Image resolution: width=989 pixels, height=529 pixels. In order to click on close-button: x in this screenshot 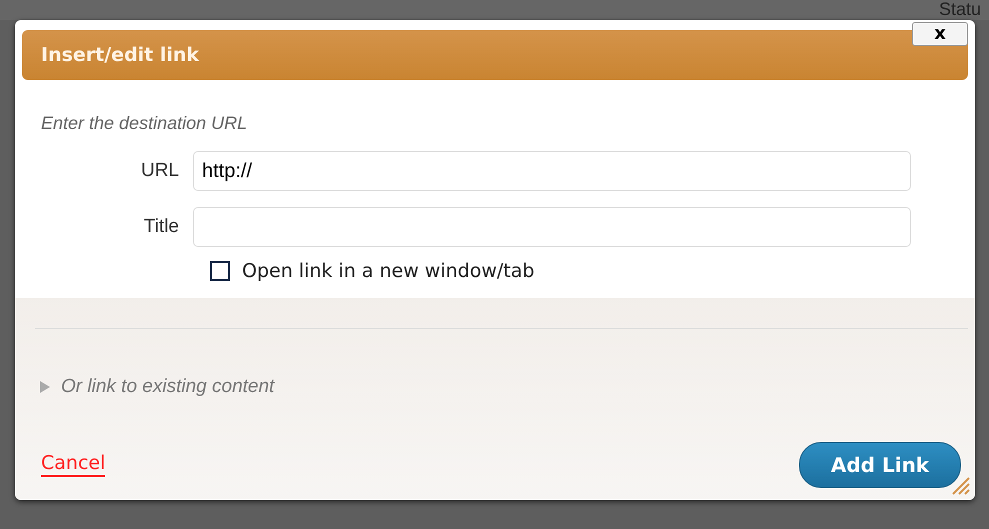, I will do `click(940, 34)`.